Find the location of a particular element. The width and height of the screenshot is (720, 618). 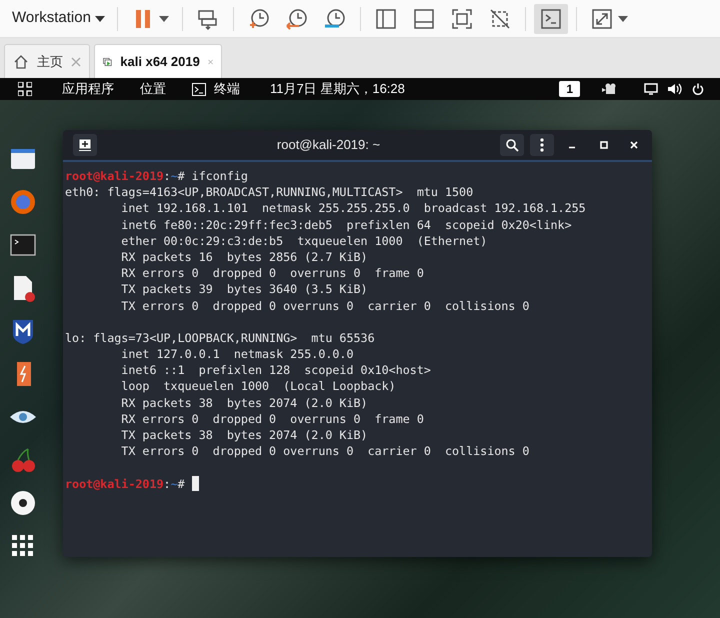

output-line: inet6 fe80::20c:29ff:fec3:deb5 prefixlen 64 scopeid 0x20<link> is located at coordinates (346, 224).